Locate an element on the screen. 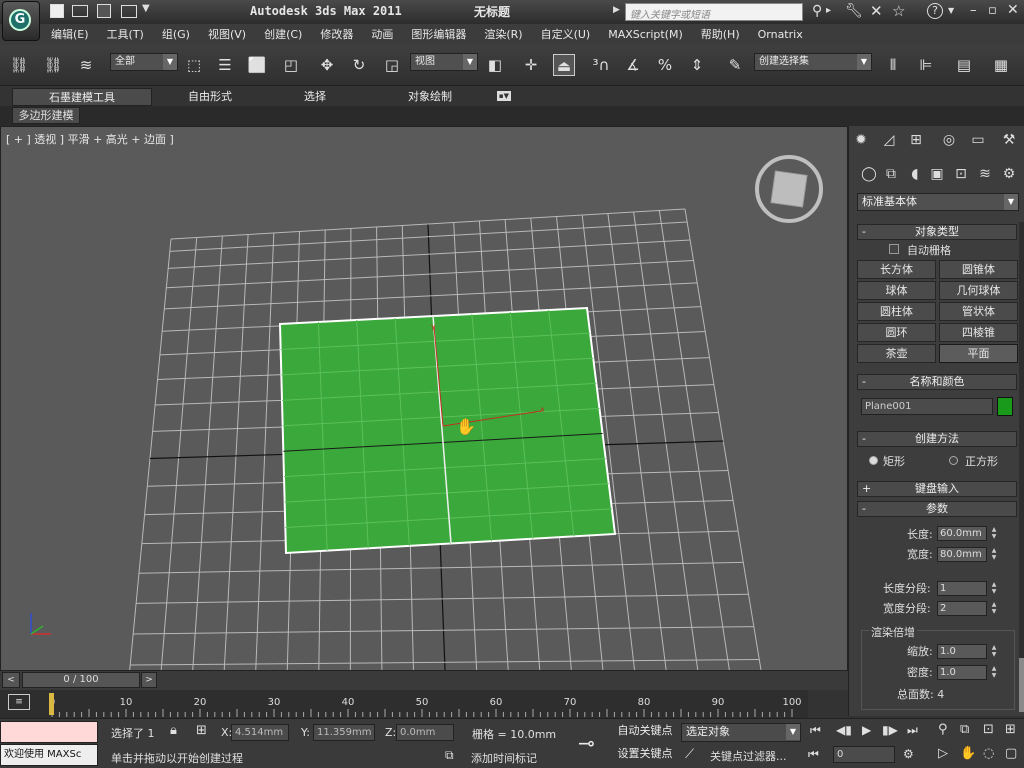 This screenshot has width=1024, height=768. autogrid-checkbox is located at coordinates (894, 249).